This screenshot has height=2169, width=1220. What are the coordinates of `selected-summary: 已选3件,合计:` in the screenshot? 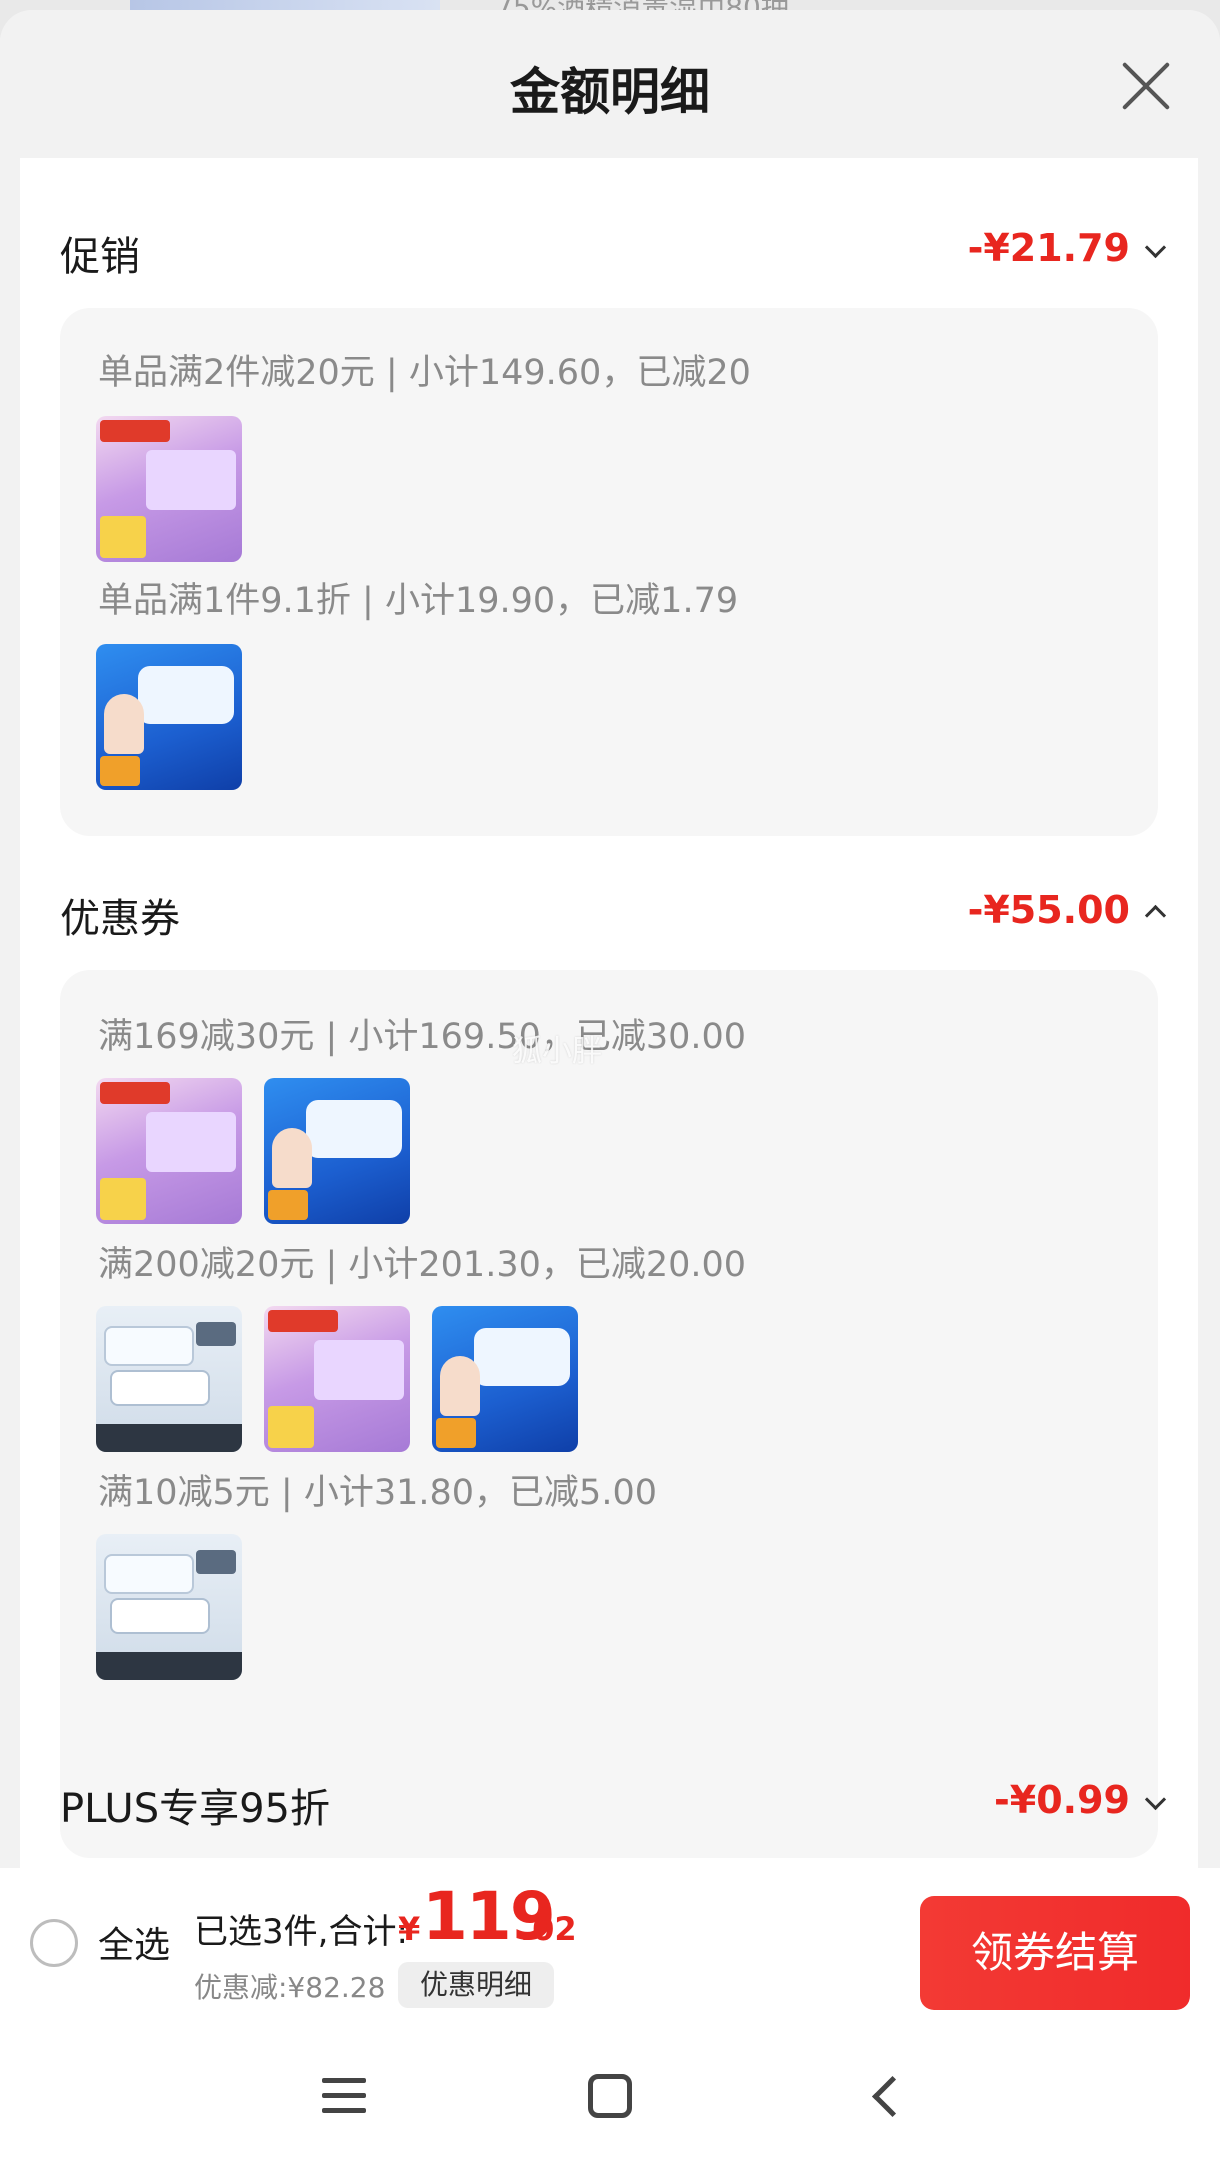 It's located at (301, 1932).